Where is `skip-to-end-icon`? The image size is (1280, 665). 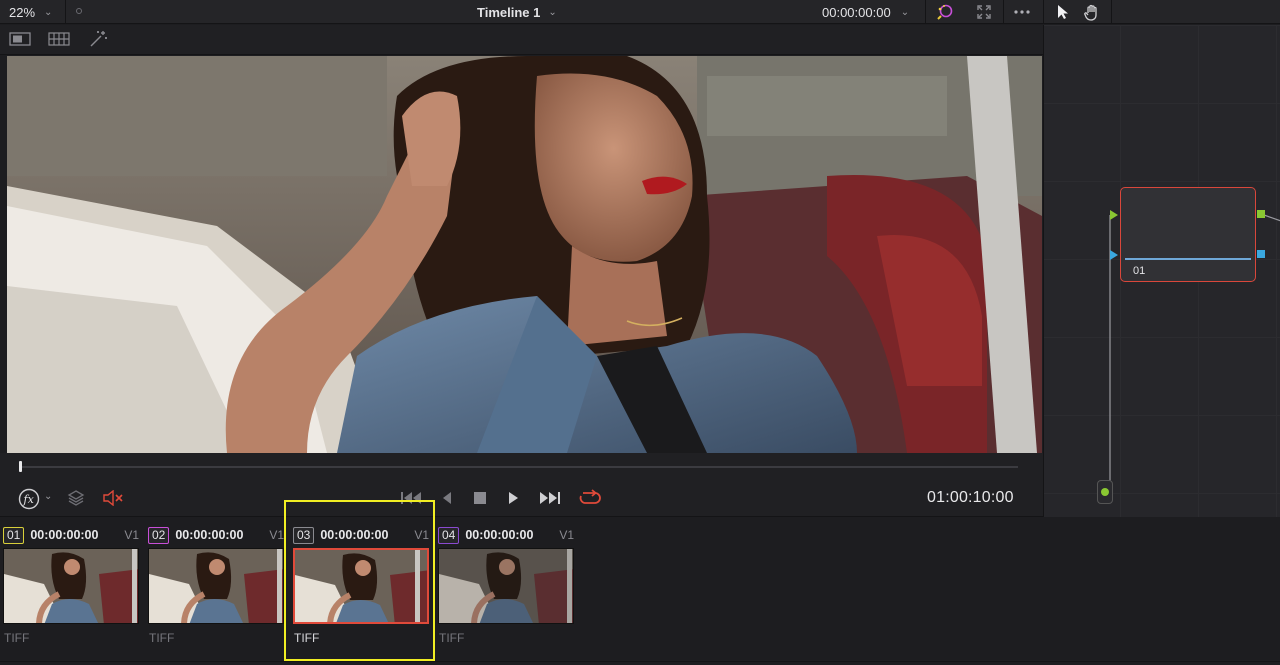
skip-to-end-icon is located at coordinates (549, 498).